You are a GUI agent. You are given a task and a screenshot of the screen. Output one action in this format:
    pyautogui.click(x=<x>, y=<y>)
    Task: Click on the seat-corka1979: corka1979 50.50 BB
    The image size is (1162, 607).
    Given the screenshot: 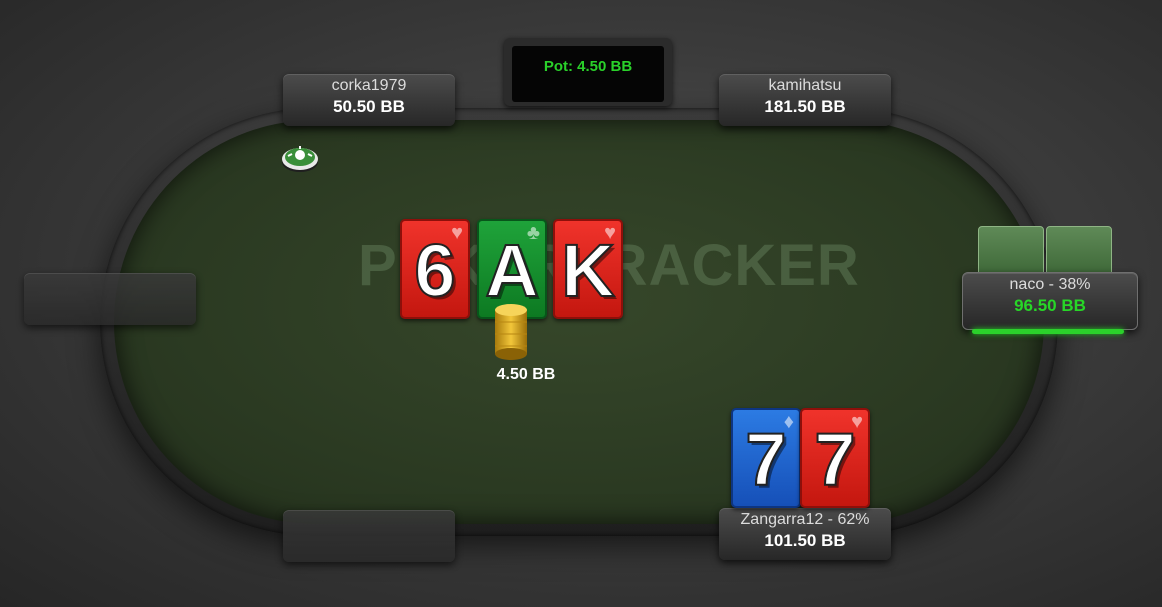 What is the action you would take?
    pyautogui.click(x=369, y=100)
    